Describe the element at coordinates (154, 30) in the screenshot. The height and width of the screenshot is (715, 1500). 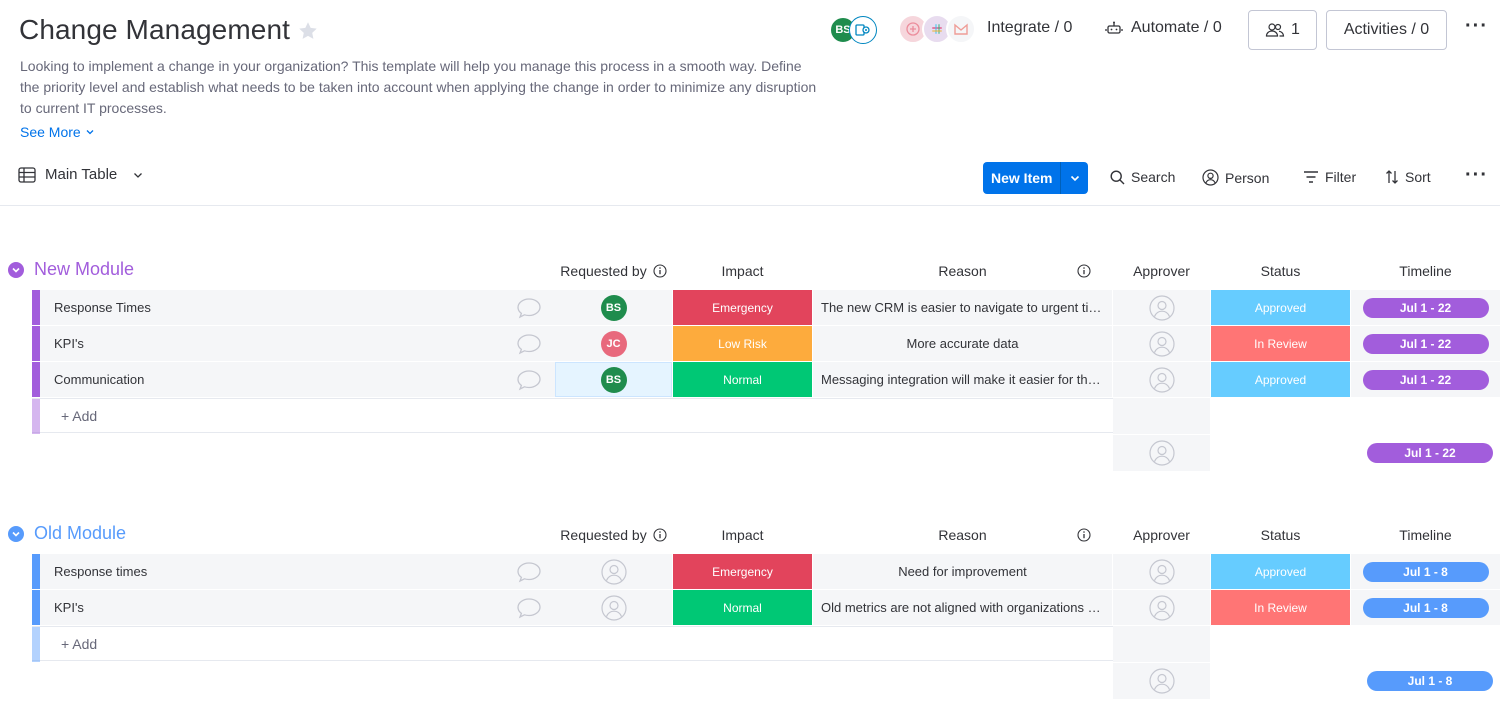
I see `board-title: Change Management` at that location.